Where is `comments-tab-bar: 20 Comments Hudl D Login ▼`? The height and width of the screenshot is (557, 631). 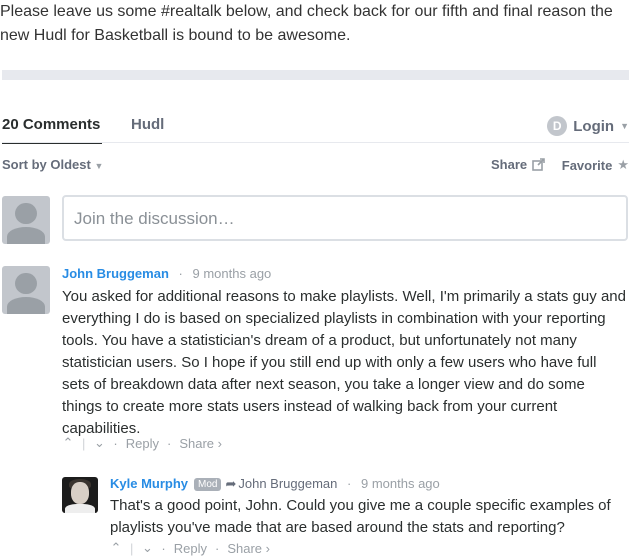
comments-tab-bar: 20 Comments Hudl D Login ▼ is located at coordinates (315, 129).